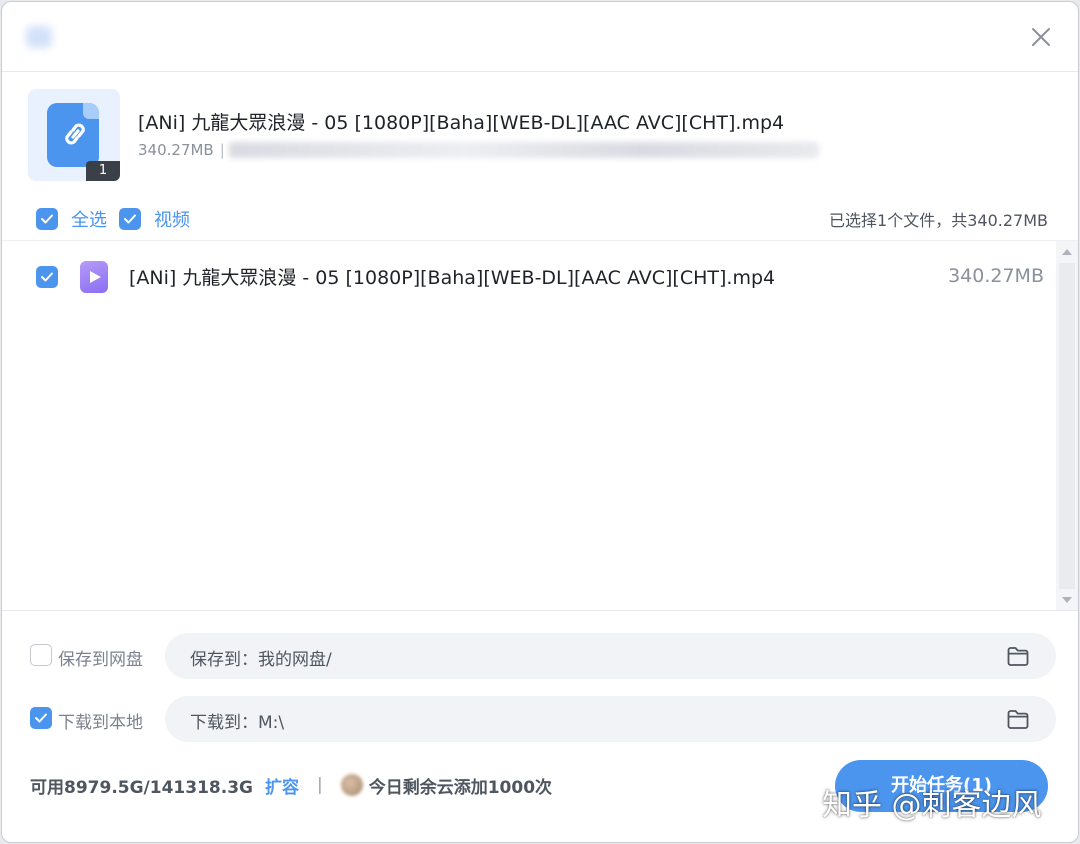  What do you see at coordinates (542, 219) in the screenshot?
I see `filter-row: 全选 视频 已选择1个文件，共340.27MB` at bounding box center [542, 219].